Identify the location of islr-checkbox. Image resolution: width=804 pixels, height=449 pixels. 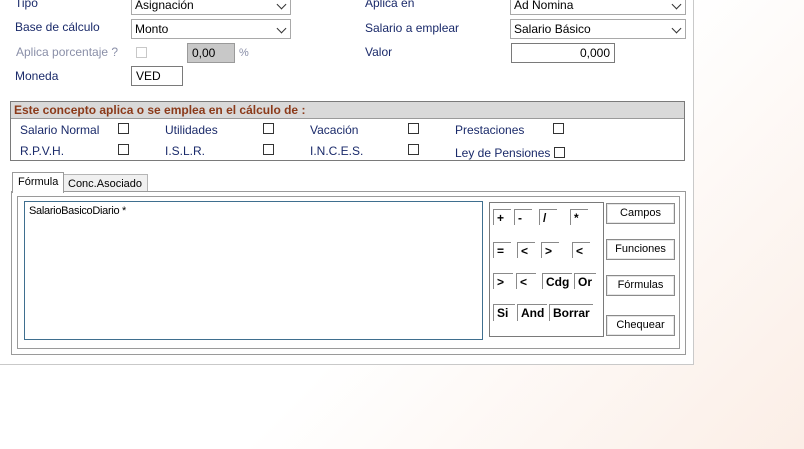
(268, 149).